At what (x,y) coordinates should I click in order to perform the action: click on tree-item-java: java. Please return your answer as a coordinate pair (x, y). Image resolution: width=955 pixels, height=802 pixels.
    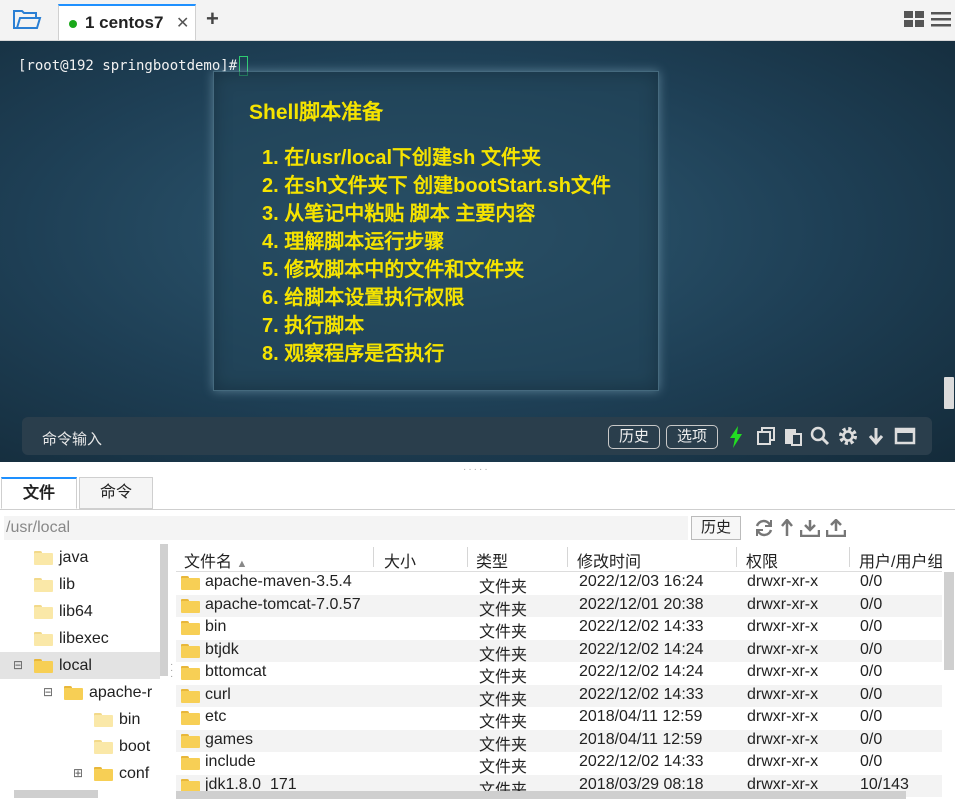
    Looking at the image, I should click on (80, 557).